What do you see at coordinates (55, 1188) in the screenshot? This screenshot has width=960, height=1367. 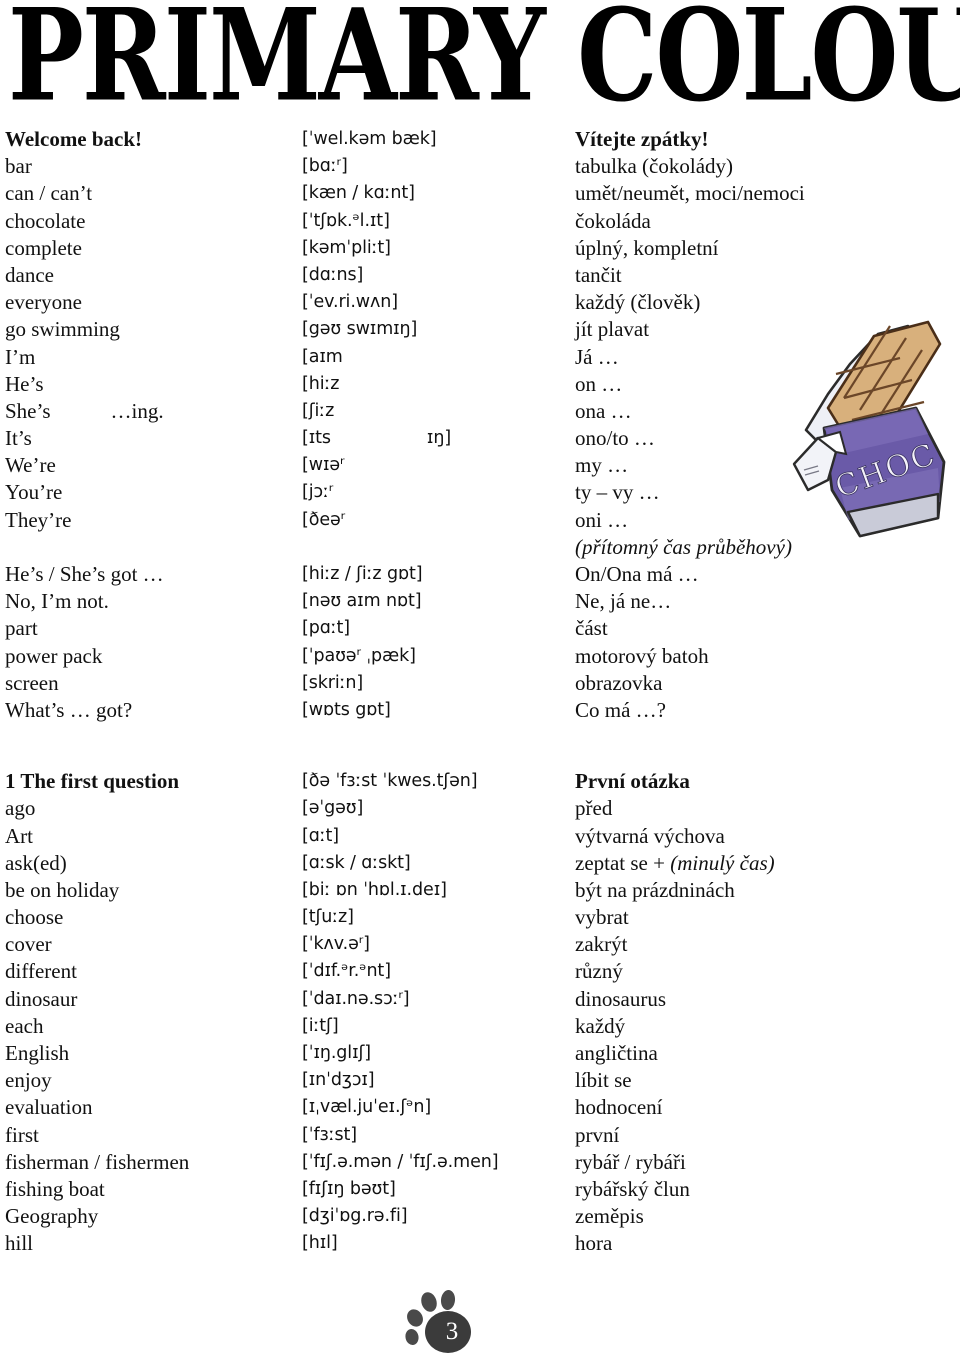 I see `vocab-term-english: fishing boat` at bounding box center [55, 1188].